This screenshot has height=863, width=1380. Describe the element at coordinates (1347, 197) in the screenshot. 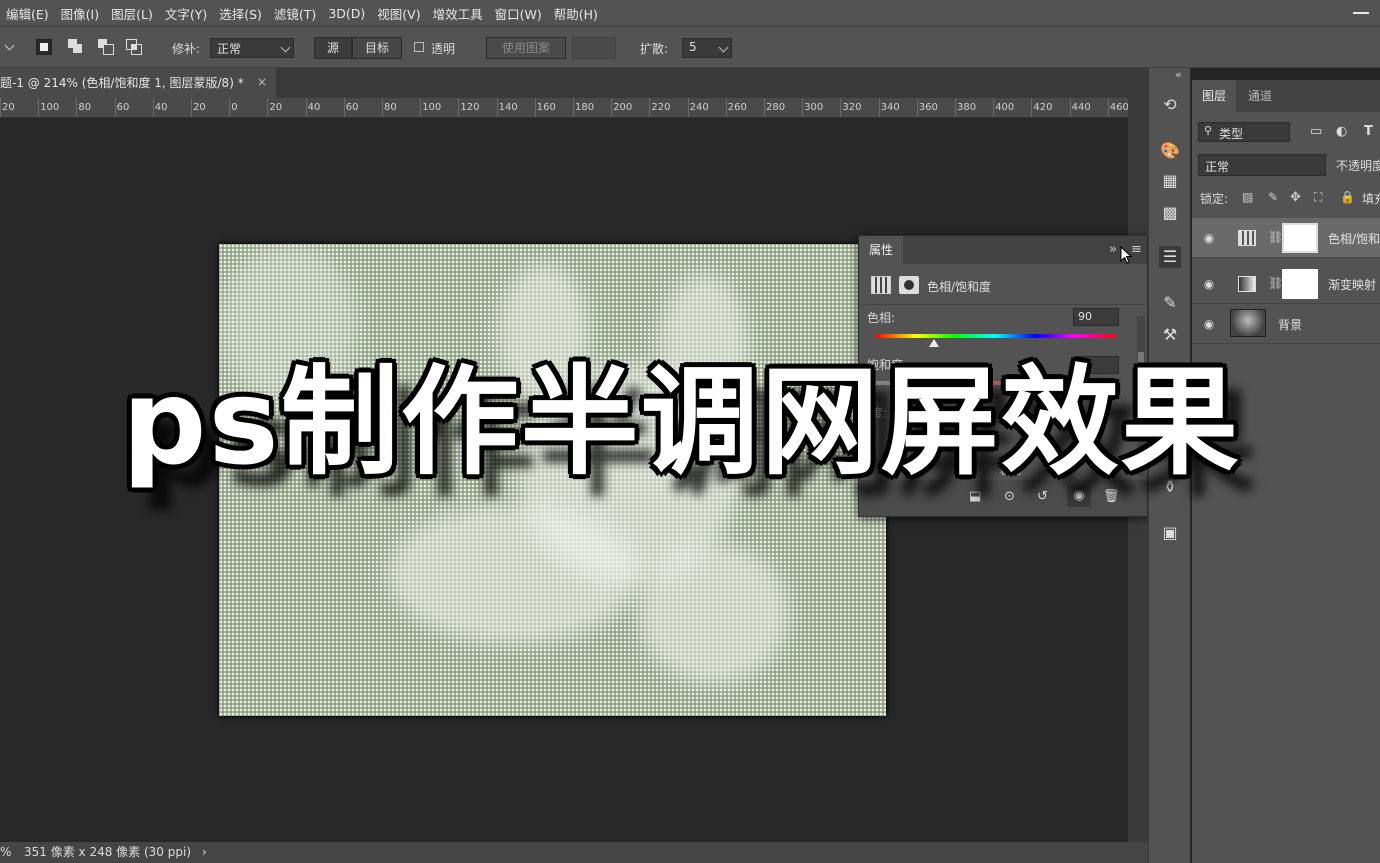

I see `lock-all-icon: 🔒` at that location.